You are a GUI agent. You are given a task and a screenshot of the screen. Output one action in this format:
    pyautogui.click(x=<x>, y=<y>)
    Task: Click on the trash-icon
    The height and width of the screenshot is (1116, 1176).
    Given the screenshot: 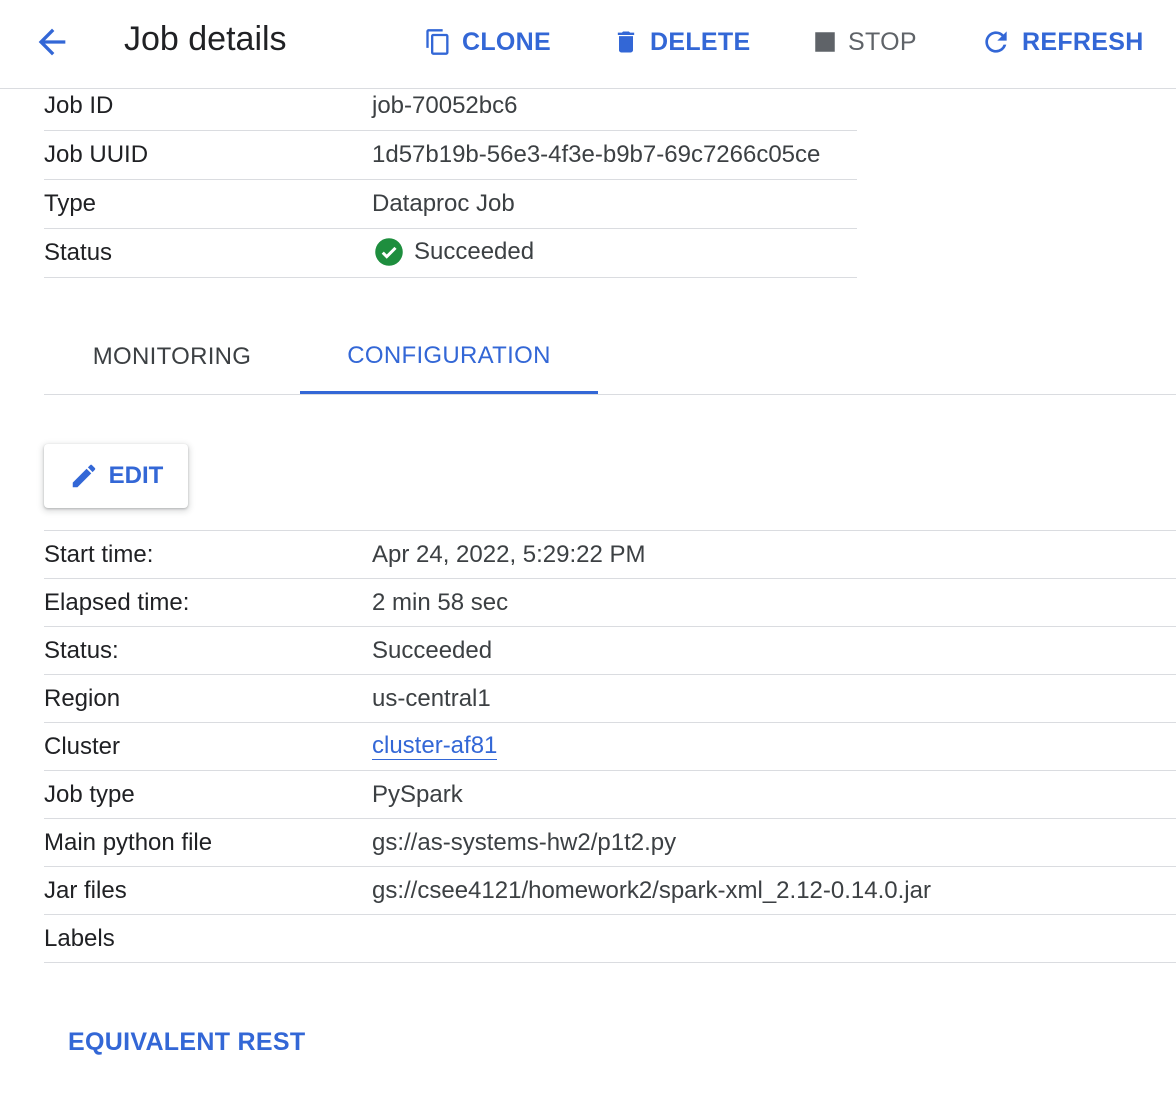 What is the action you would take?
    pyautogui.click(x=626, y=42)
    